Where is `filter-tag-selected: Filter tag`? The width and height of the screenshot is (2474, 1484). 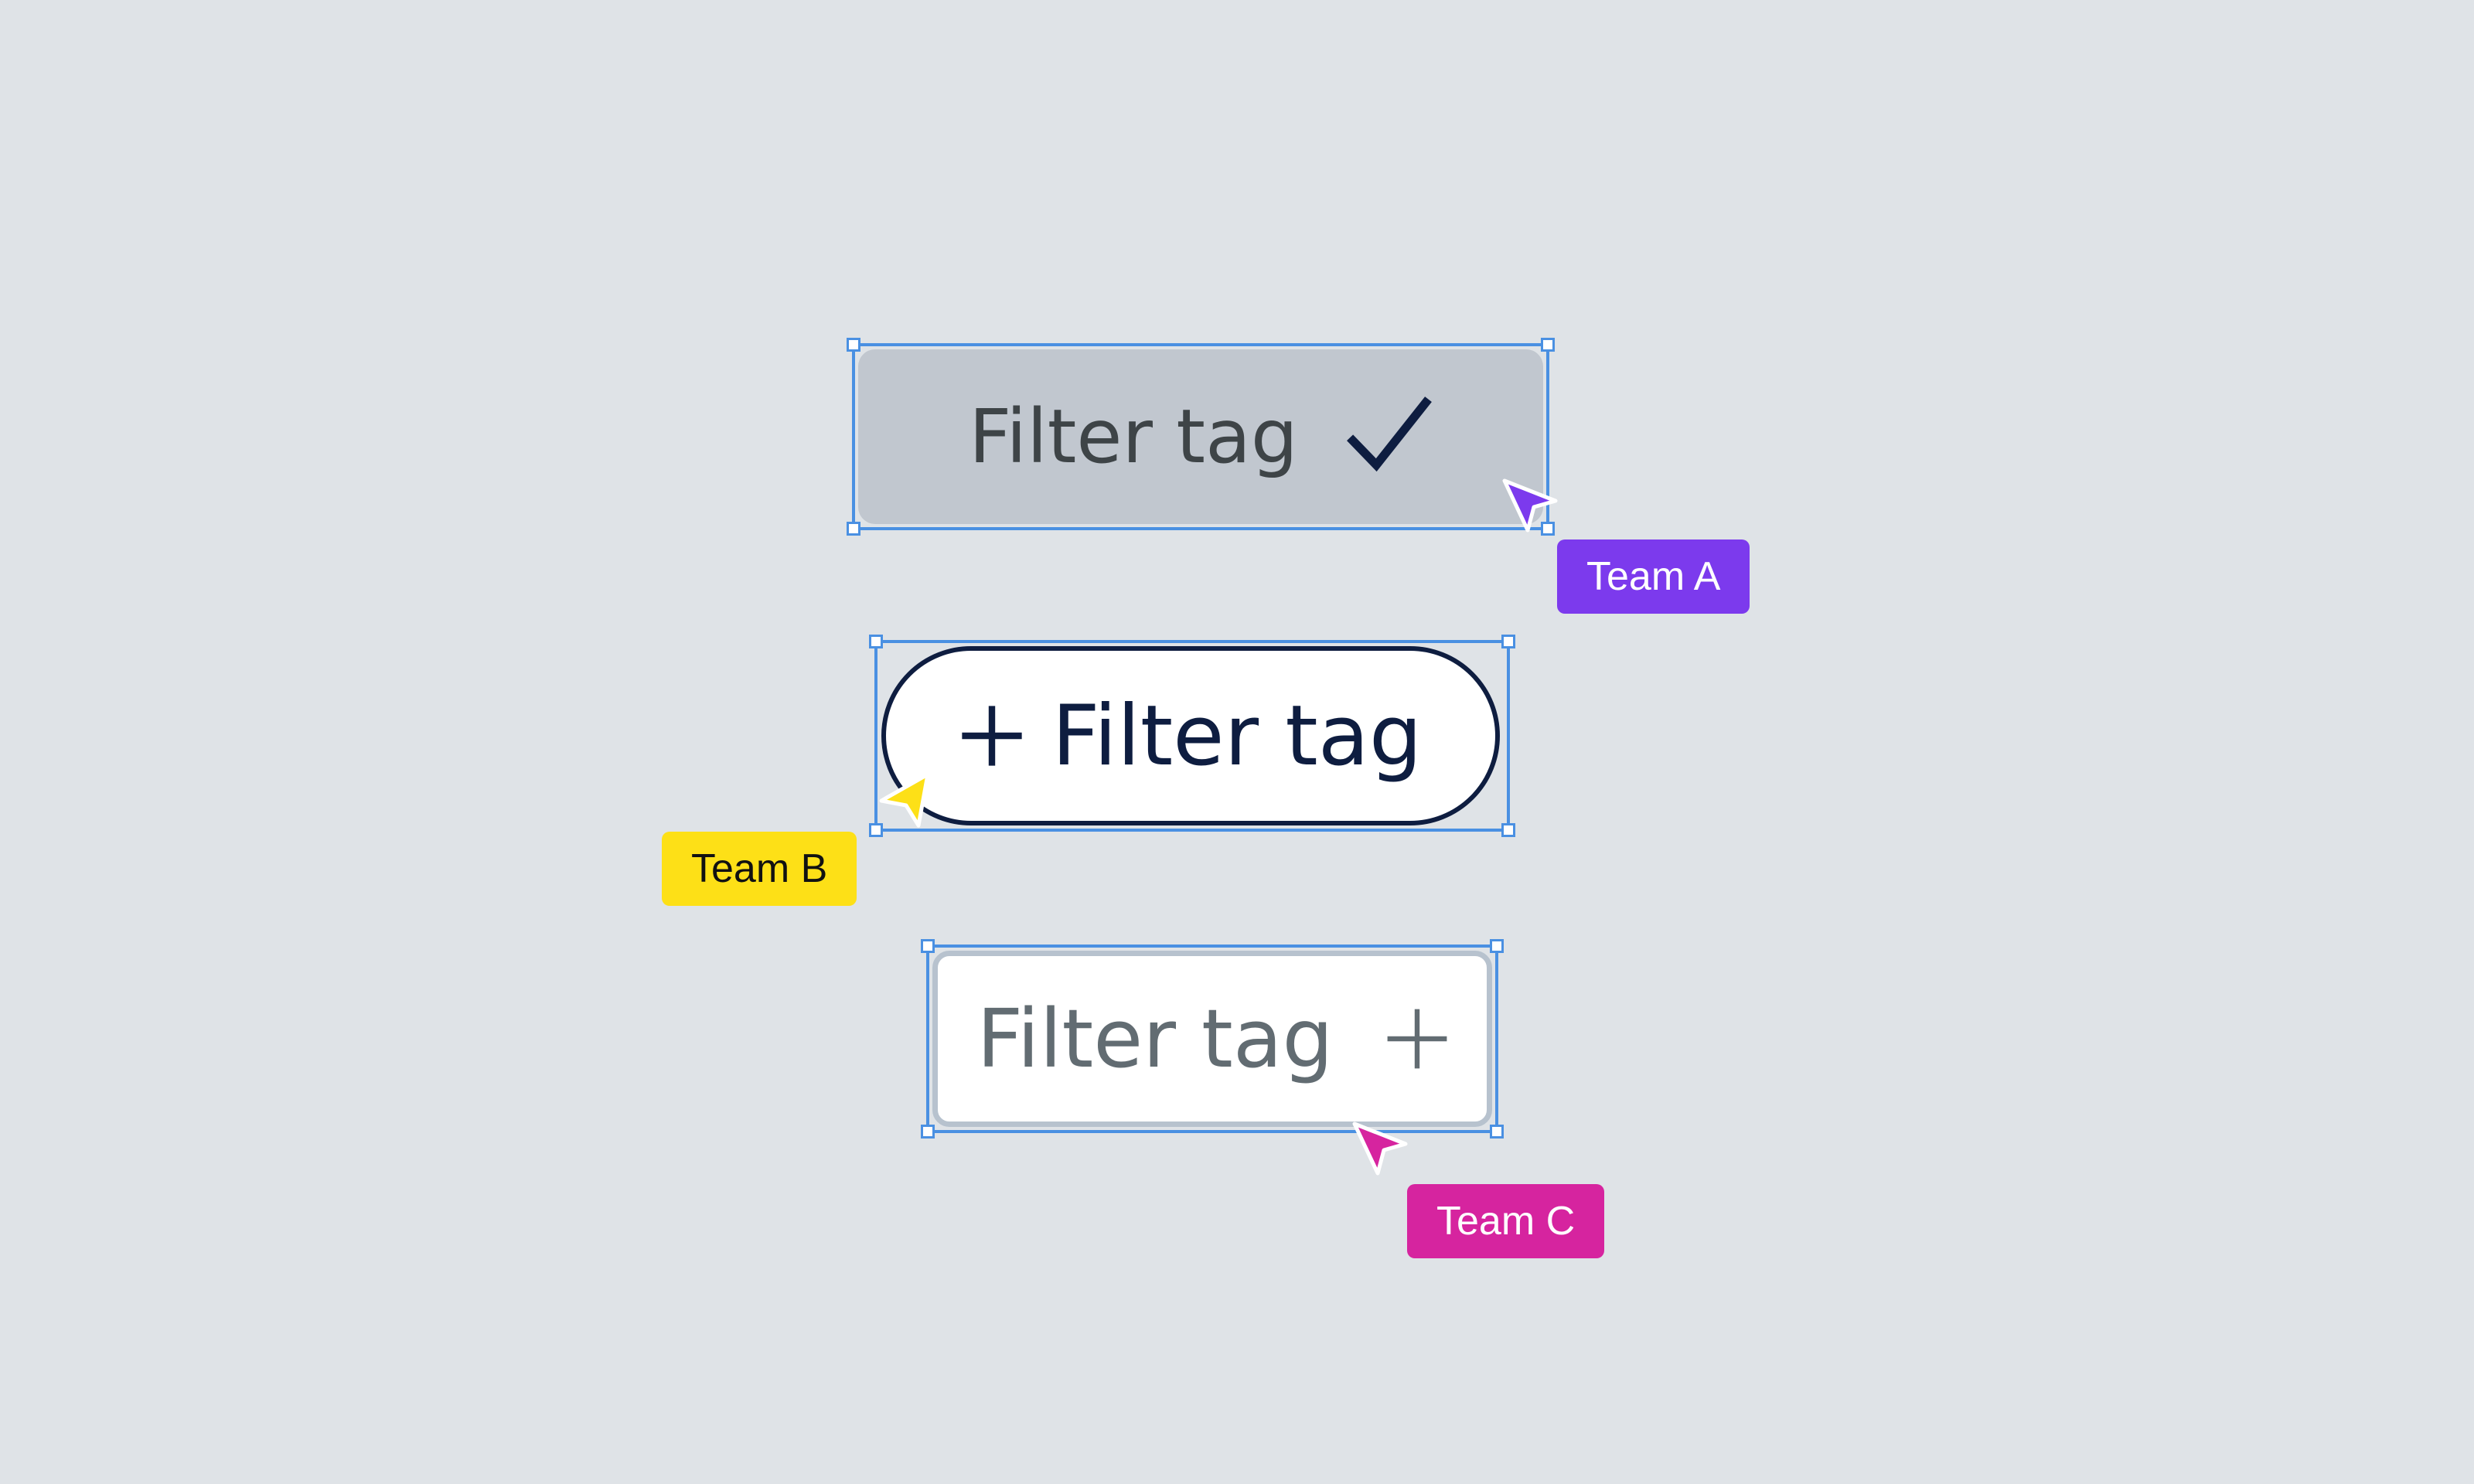
filter-tag-selected: Filter tag is located at coordinates (1200, 436).